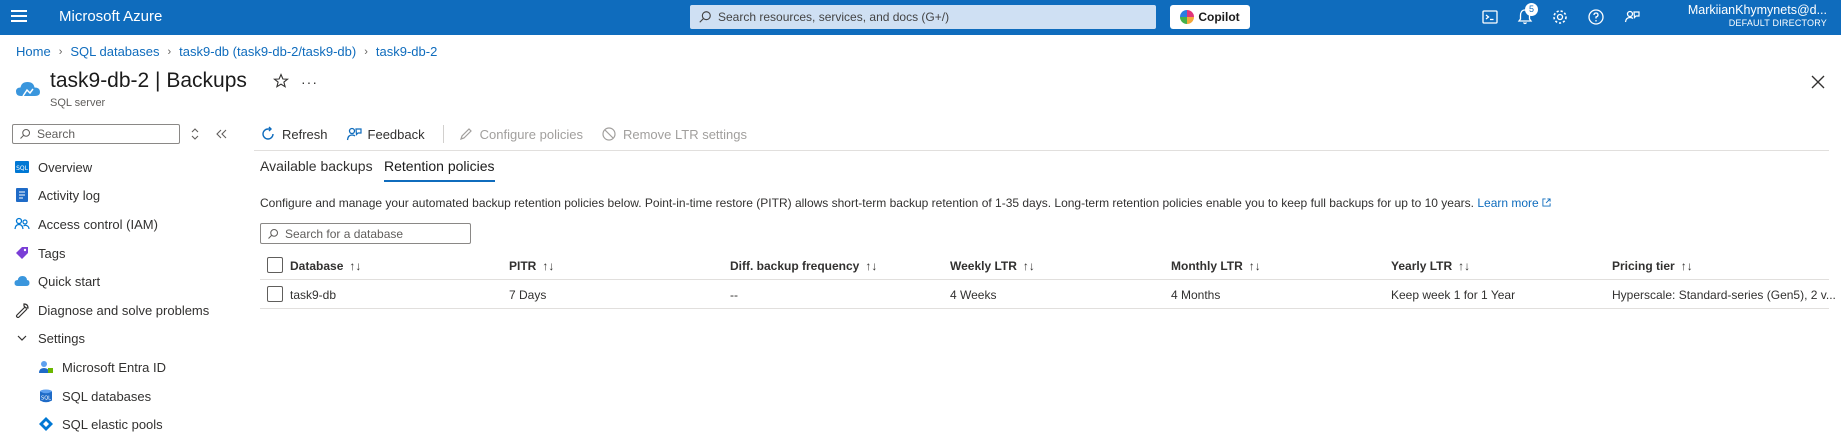 Image resolution: width=1841 pixels, height=447 pixels. What do you see at coordinates (153, 424) in the screenshot?
I see `sidebar-item-elastic-pools: SQL elastic pools` at bounding box center [153, 424].